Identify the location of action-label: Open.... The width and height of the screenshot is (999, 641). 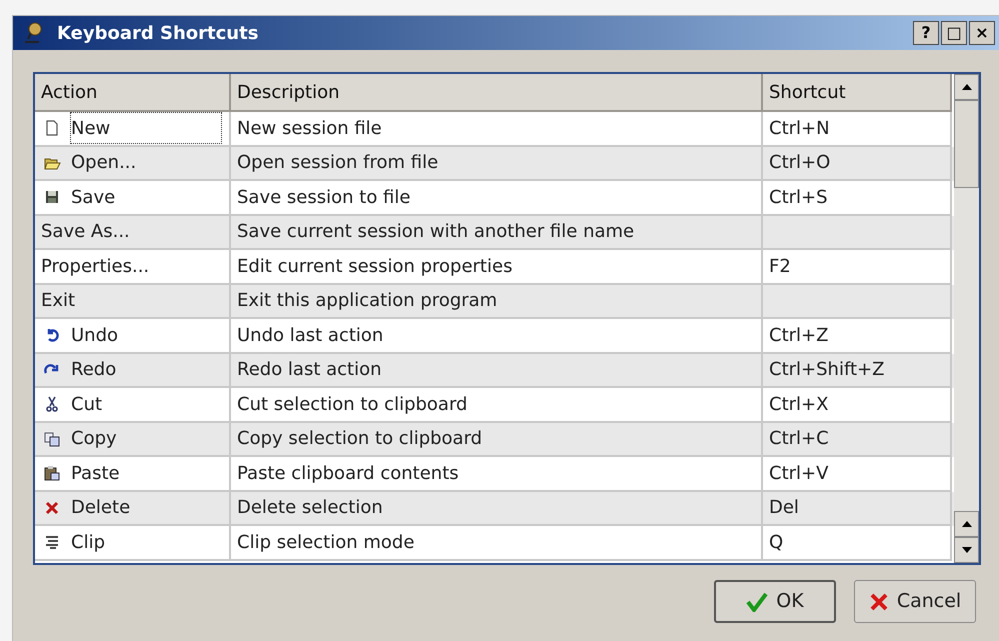
(103, 163).